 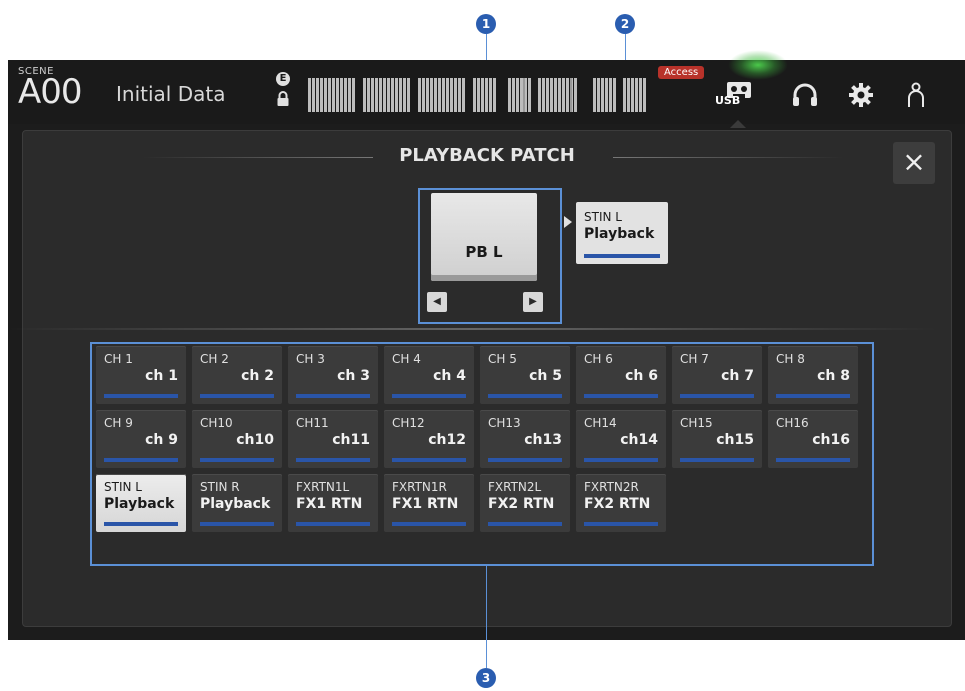 What do you see at coordinates (480, 95) in the screenshot?
I see `level-meters` at bounding box center [480, 95].